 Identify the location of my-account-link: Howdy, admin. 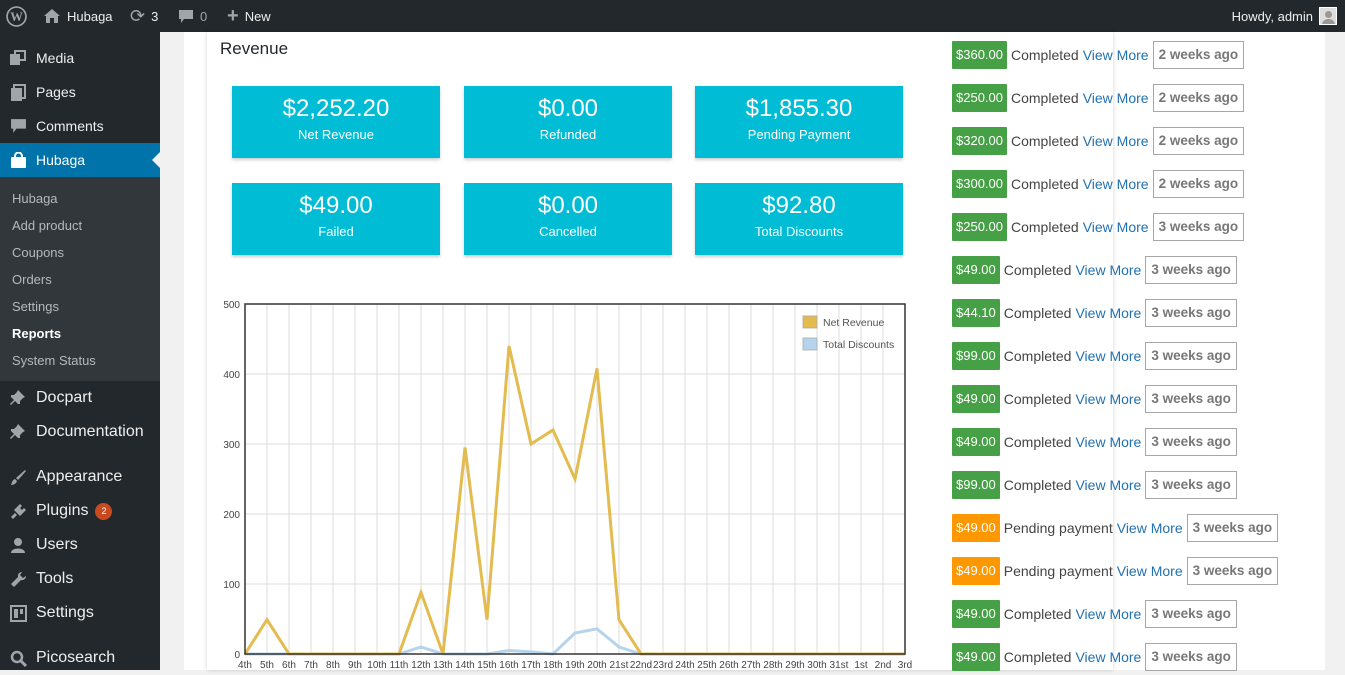
(1284, 16).